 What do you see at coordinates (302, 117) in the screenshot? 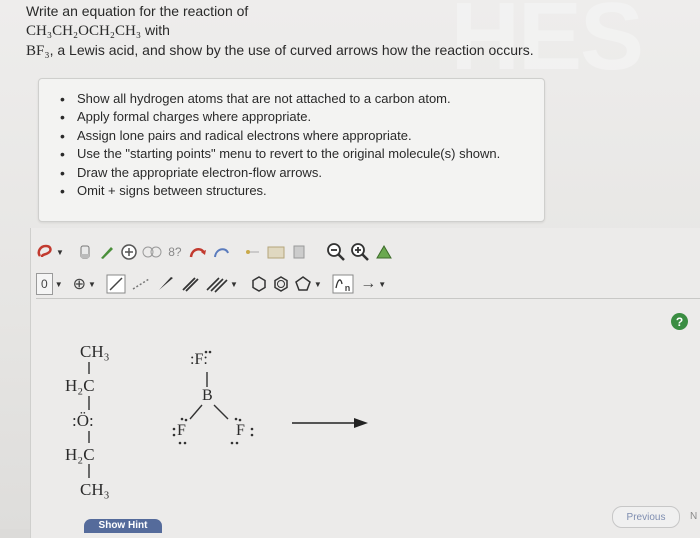
I see `instruction-item: Apply formal charges where appropriate.` at bounding box center [302, 117].